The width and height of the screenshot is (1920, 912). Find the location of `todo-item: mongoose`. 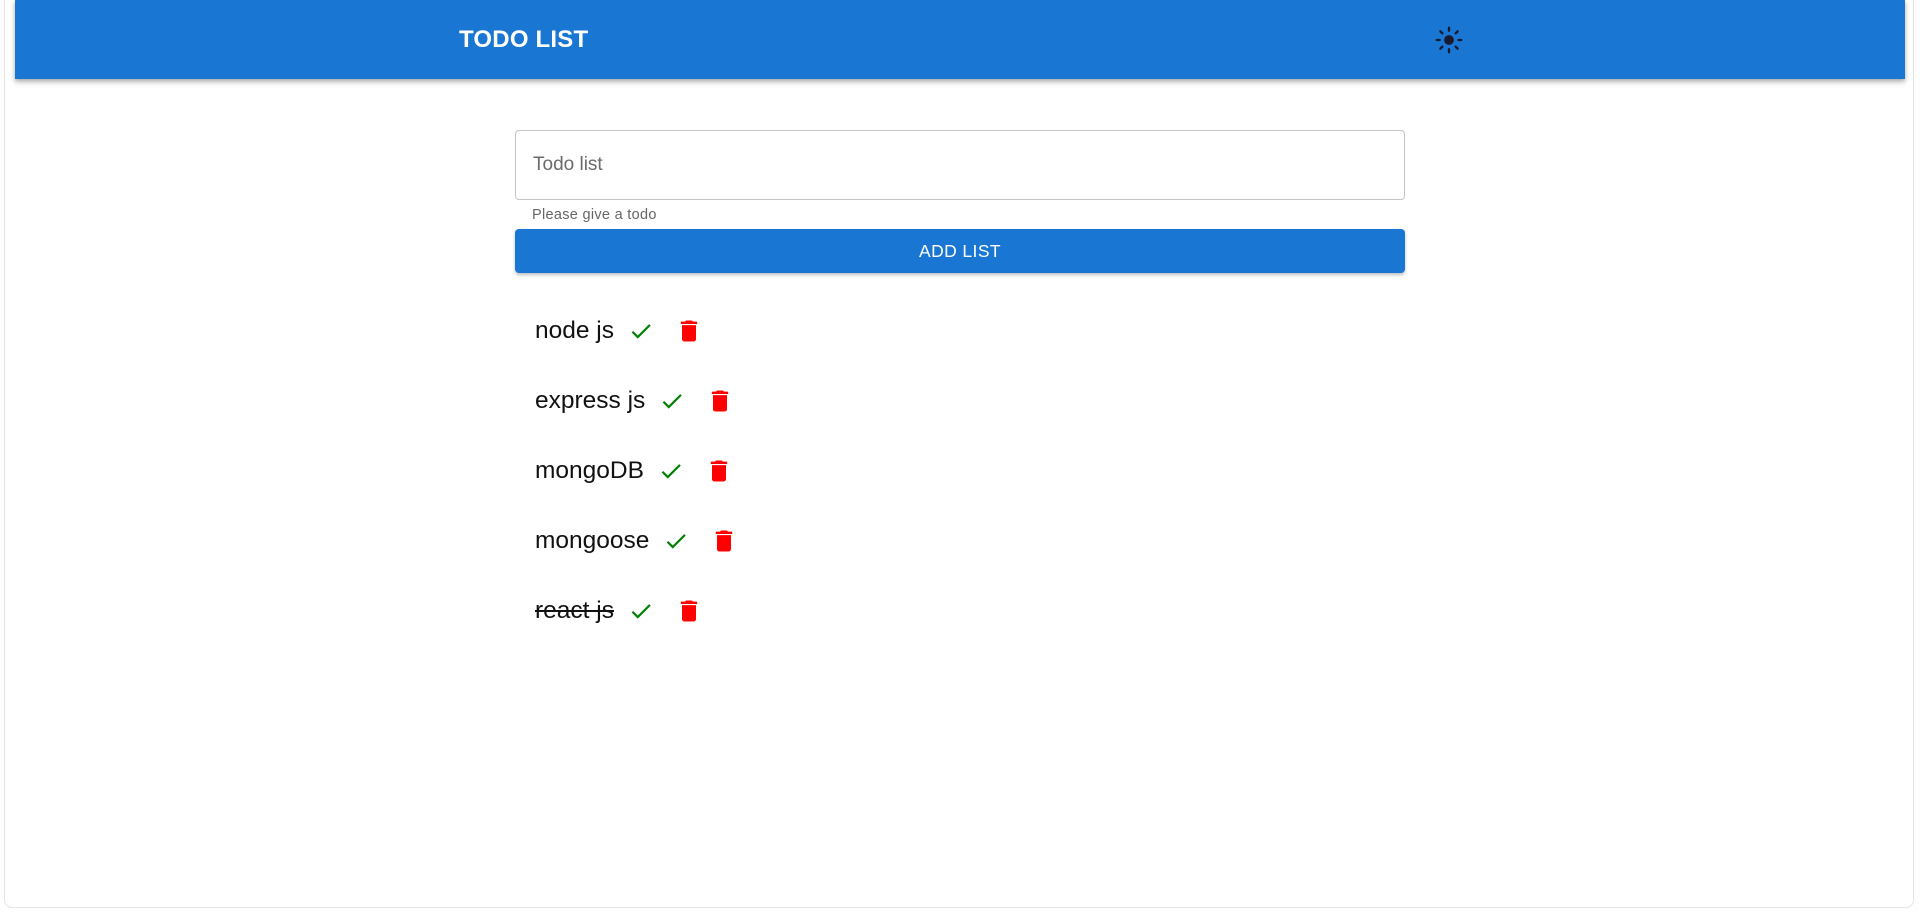

todo-item: mongoose is located at coordinates (637, 541).